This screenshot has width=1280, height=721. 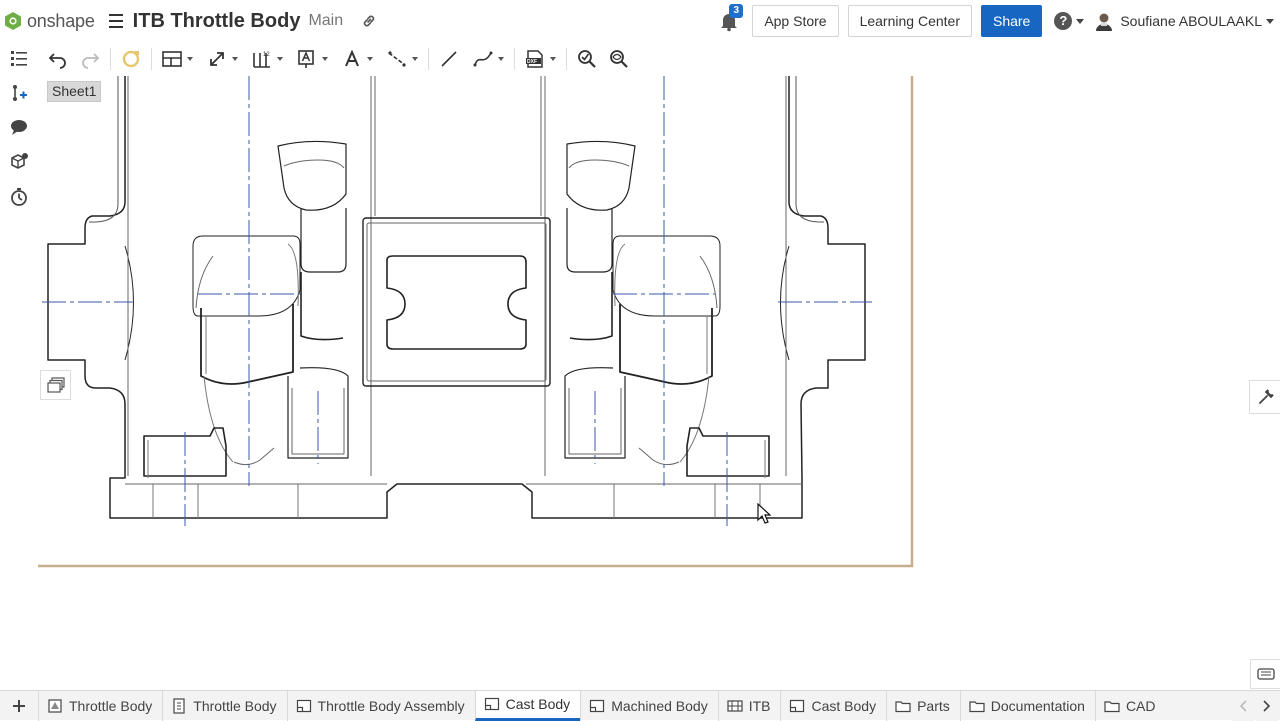 What do you see at coordinates (217, 59) in the screenshot?
I see `dimension-icon` at bounding box center [217, 59].